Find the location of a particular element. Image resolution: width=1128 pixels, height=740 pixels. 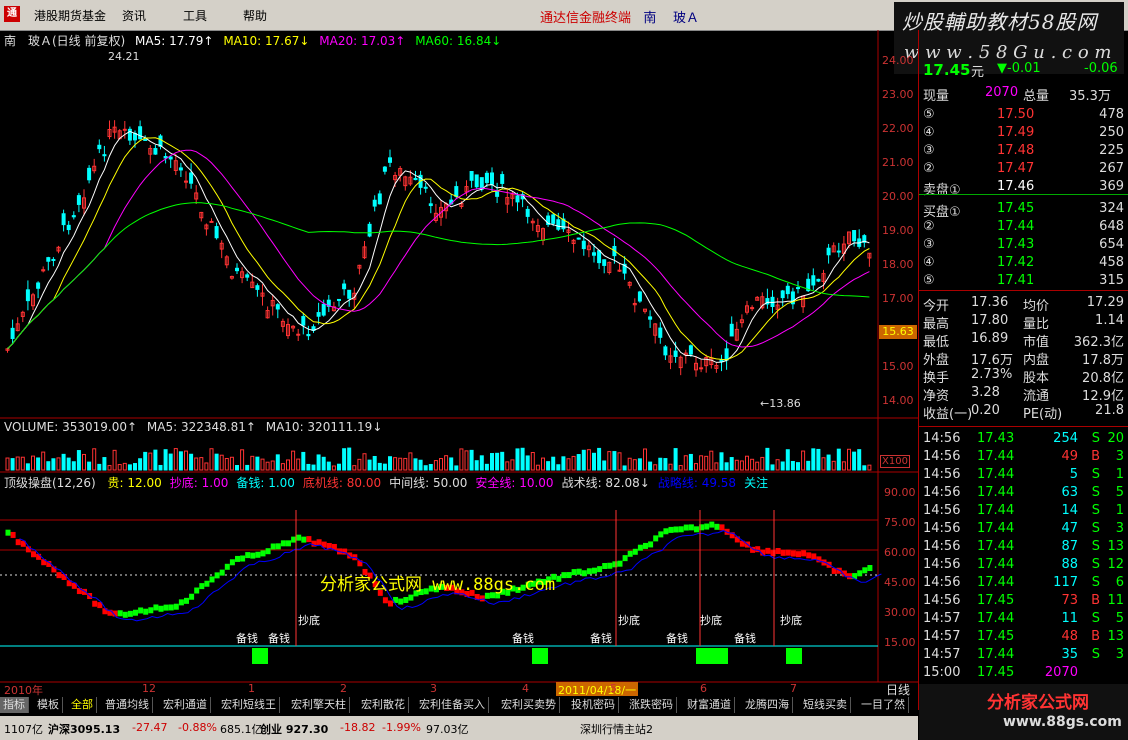

tick-count: 20 is located at coordinates (1115, 438).